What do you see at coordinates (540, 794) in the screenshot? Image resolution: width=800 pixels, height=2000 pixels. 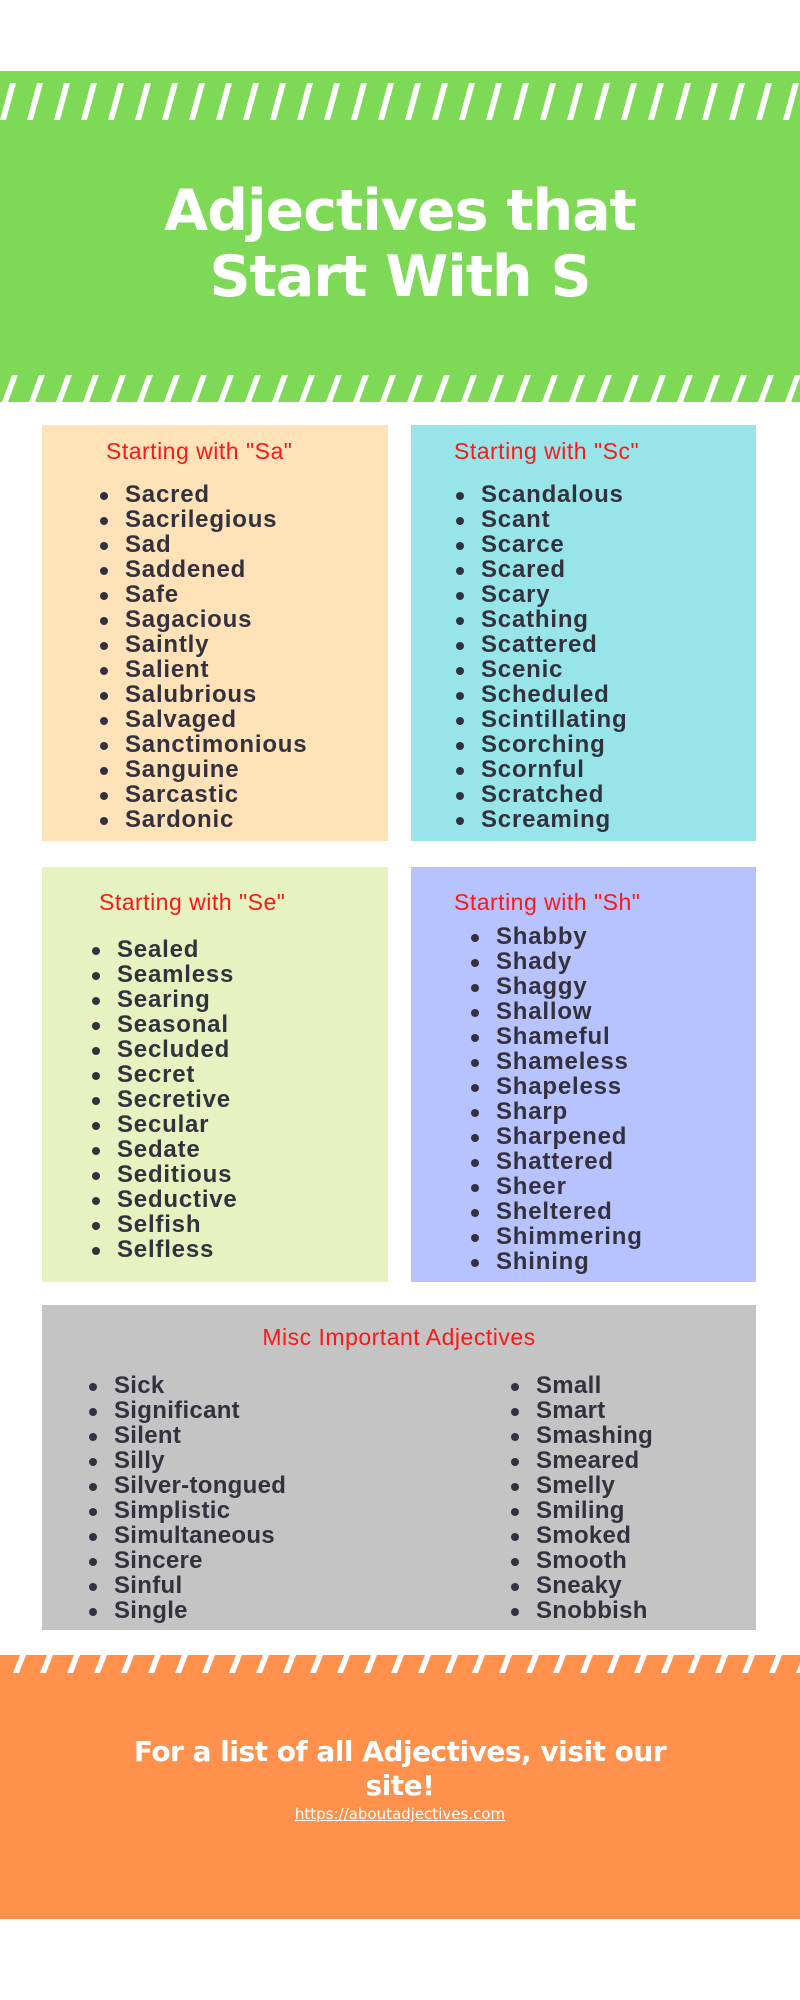 I see `list-item: Scratched` at bounding box center [540, 794].